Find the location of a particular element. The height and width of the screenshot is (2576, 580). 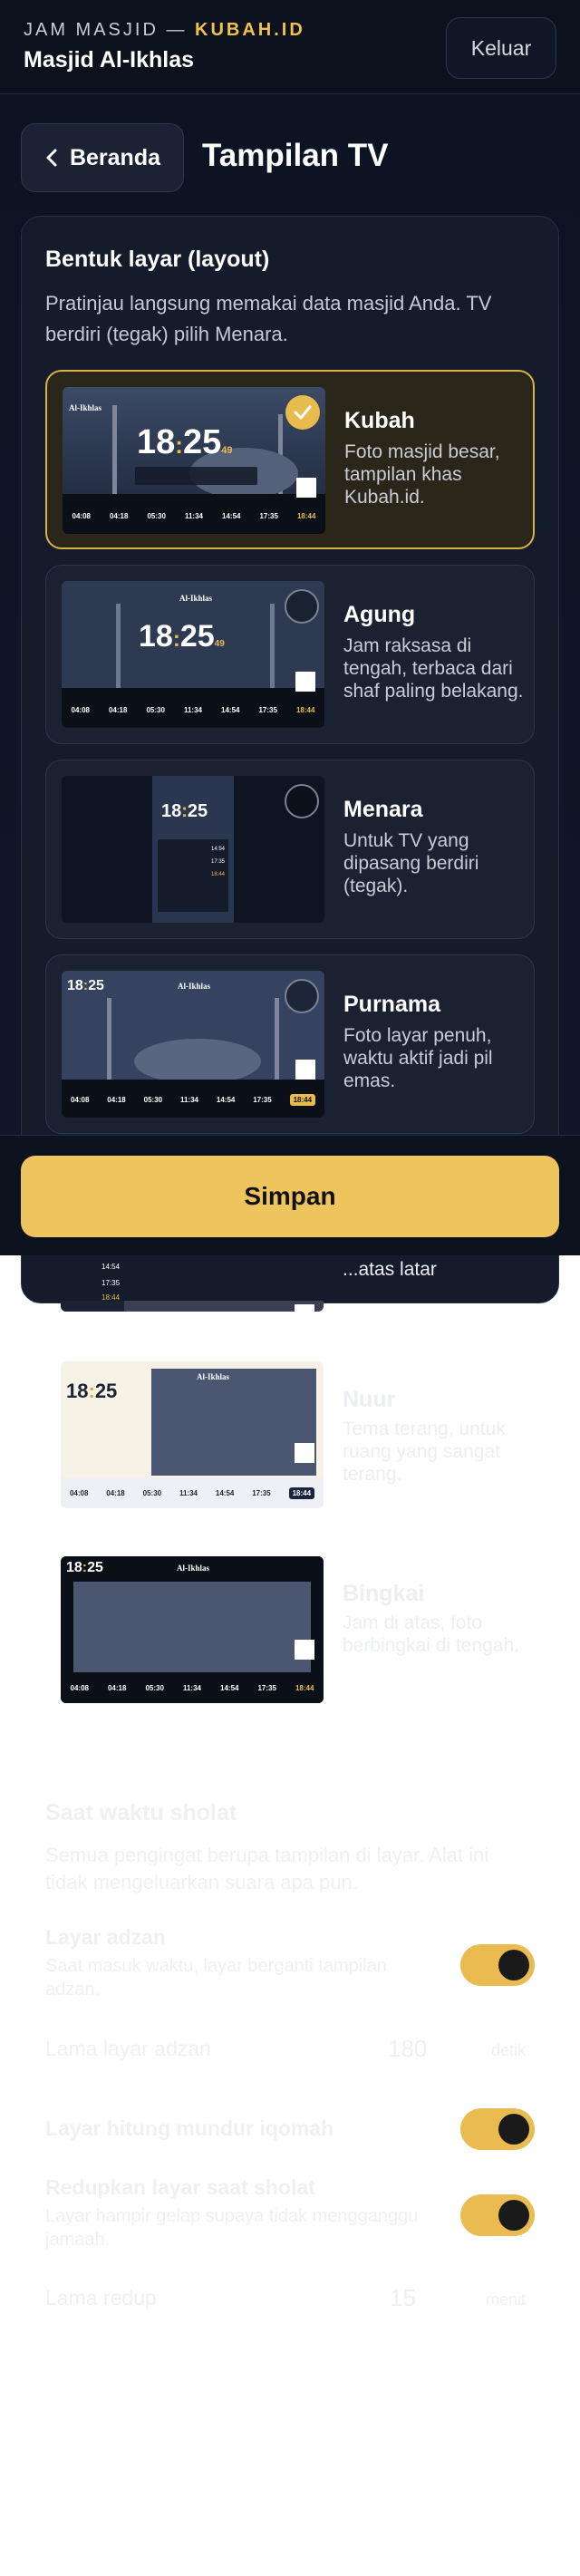

adzan-screen-label: Layar adzan is located at coordinates (105, 1937).